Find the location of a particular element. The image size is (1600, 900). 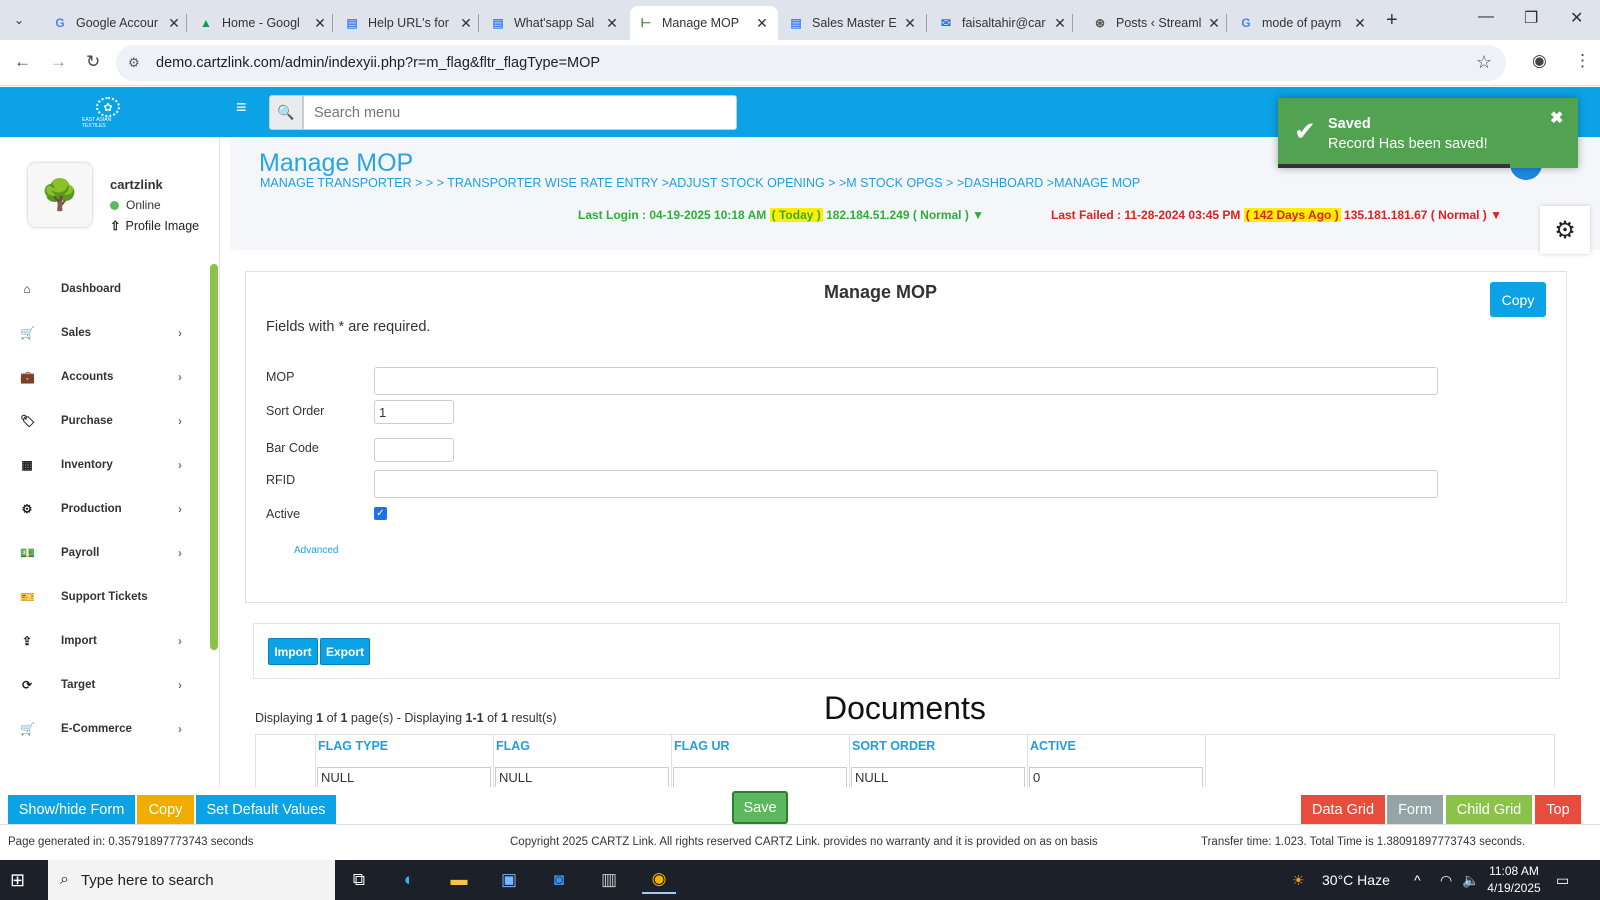

bar-code-input is located at coordinates (414, 450).